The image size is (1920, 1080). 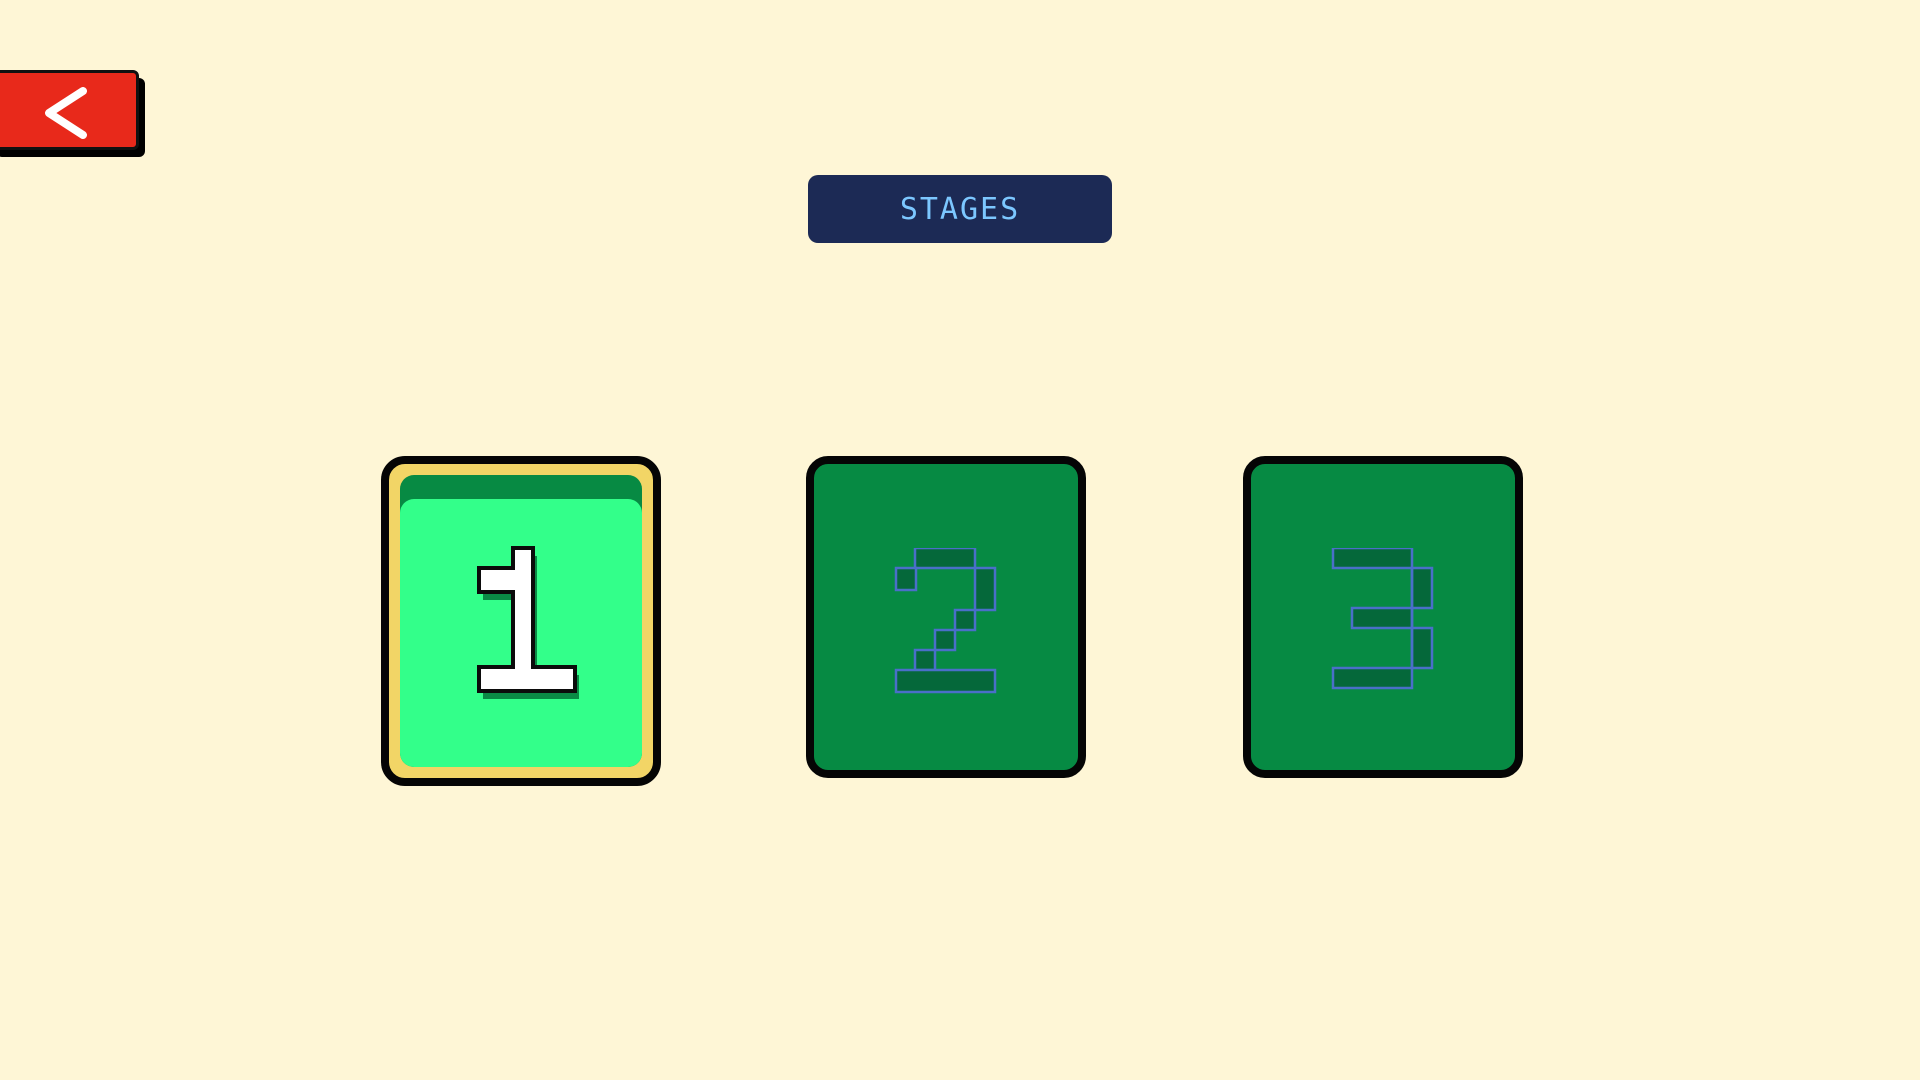 What do you see at coordinates (66, 113) in the screenshot?
I see `chevron-left-icon` at bounding box center [66, 113].